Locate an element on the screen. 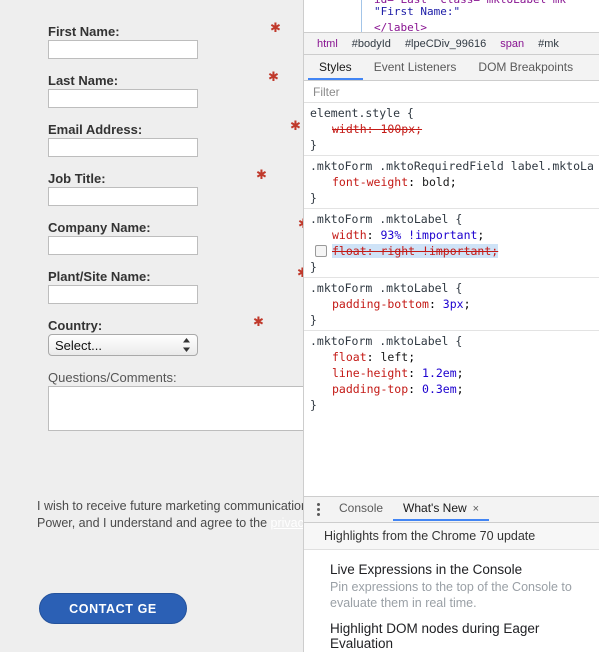 Image resolution: width=599 pixels, height=652 pixels. drawer-tab-whats-new: What's New × is located at coordinates (441, 509).